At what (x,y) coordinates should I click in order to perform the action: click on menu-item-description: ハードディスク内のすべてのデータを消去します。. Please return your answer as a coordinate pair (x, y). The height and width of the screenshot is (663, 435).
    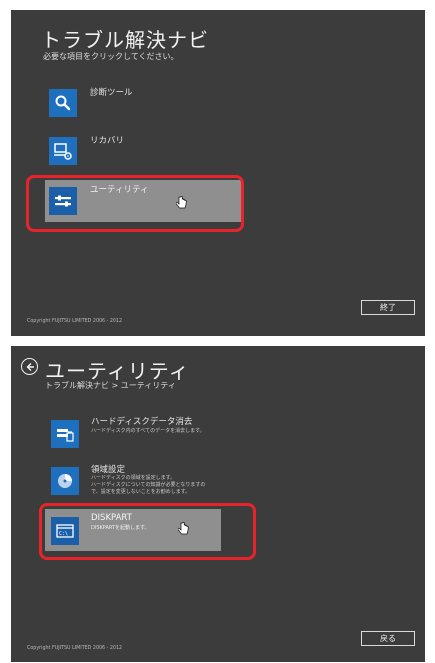
    Looking at the image, I should click on (148, 431).